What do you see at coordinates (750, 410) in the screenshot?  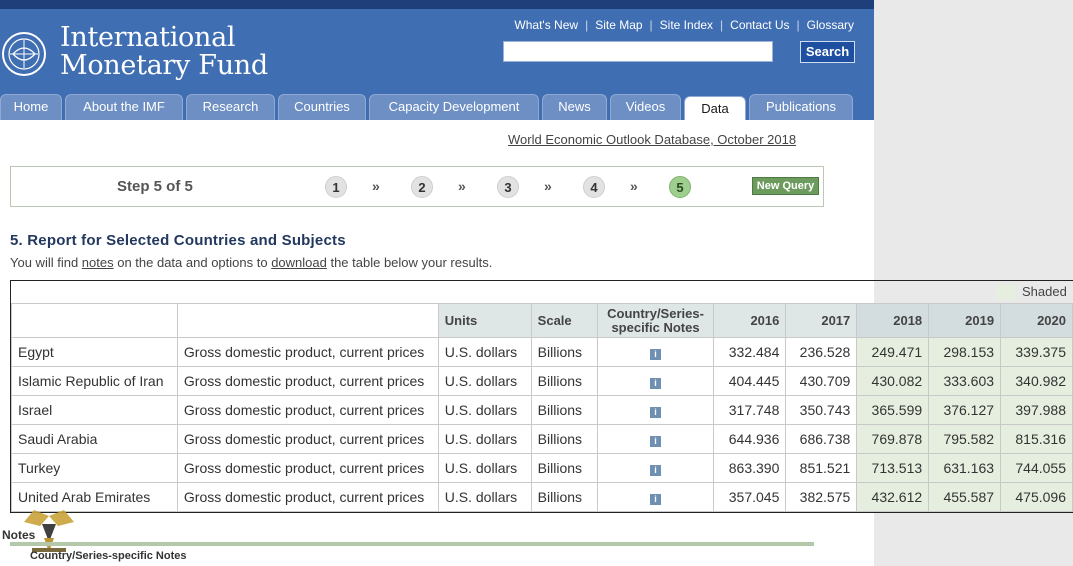 I see `cell-value-2016: 317.748` at bounding box center [750, 410].